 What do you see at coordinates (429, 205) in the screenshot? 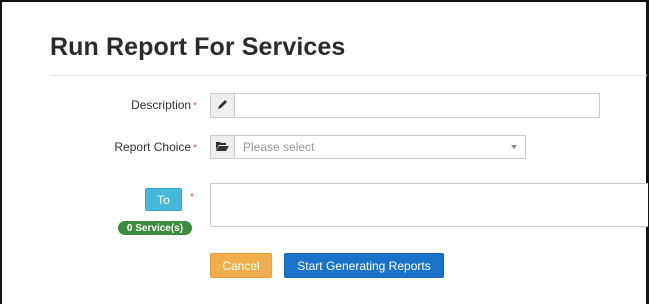
I see `to-recipients-field` at bounding box center [429, 205].